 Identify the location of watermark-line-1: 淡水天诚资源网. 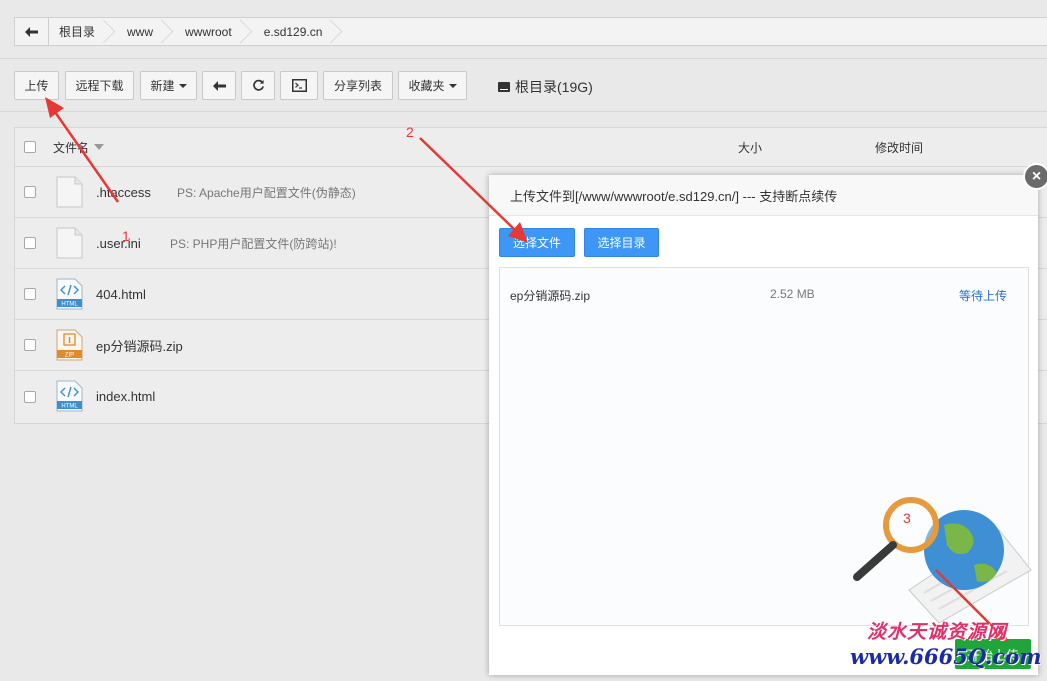
(937, 632).